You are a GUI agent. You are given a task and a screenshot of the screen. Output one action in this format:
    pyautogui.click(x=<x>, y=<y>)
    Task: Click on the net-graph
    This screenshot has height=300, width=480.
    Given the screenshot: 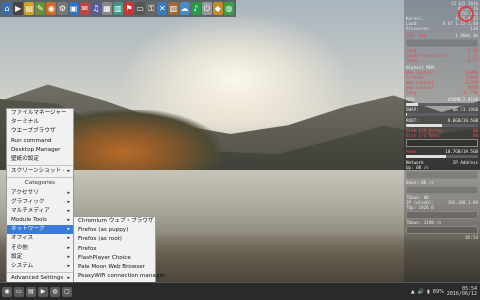 What is the action you would take?
    pyautogui.click(x=442, y=215)
    